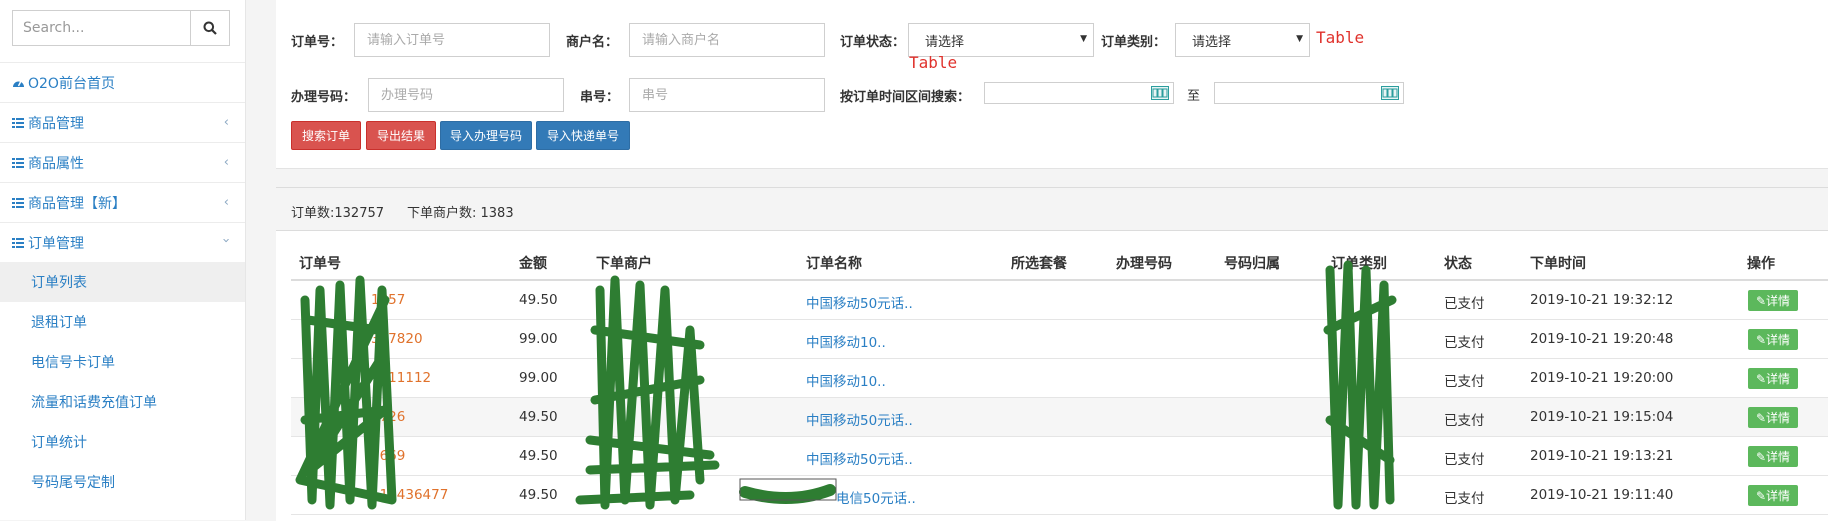 The width and height of the screenshot is (1828, 521). What do you see at coordinates (56, 123) in the screenshot?
I see `sidebar-item-label: 商品管理` at bounding box center [56, 123].